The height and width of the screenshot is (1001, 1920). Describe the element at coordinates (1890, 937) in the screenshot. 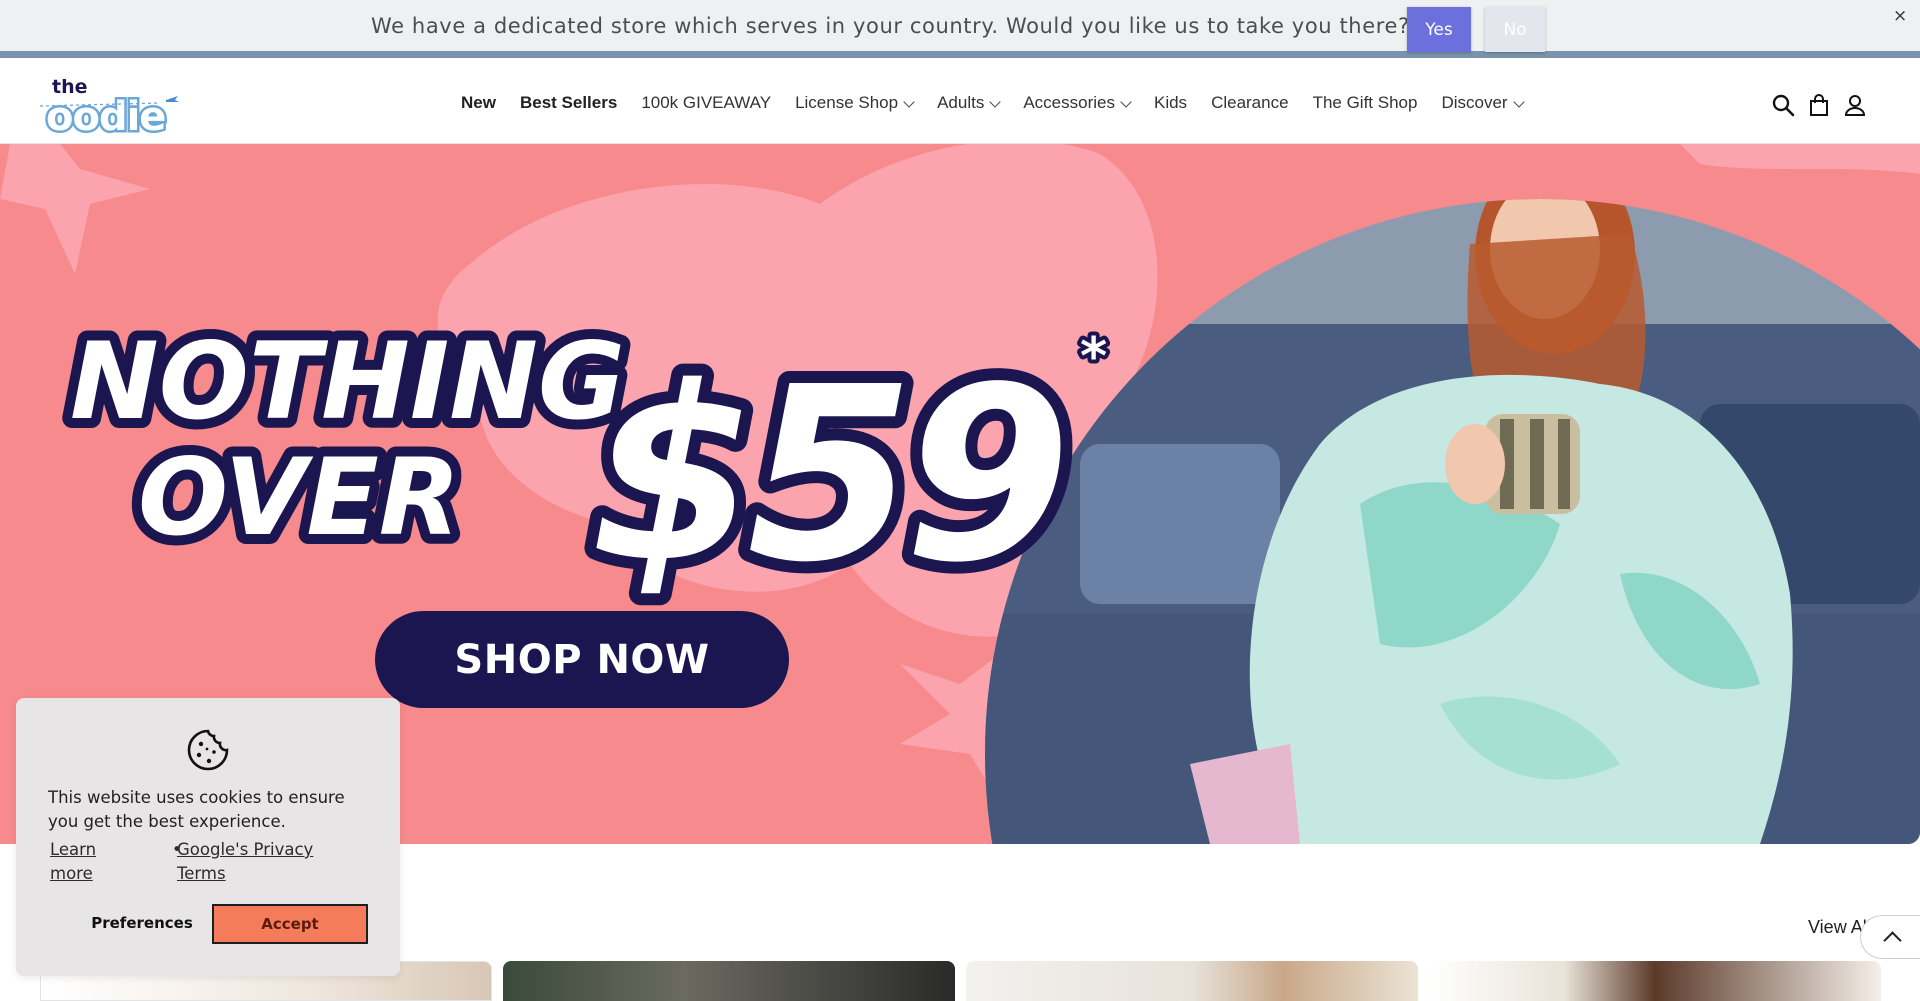

I see `scroll-to-top-button` at that location.